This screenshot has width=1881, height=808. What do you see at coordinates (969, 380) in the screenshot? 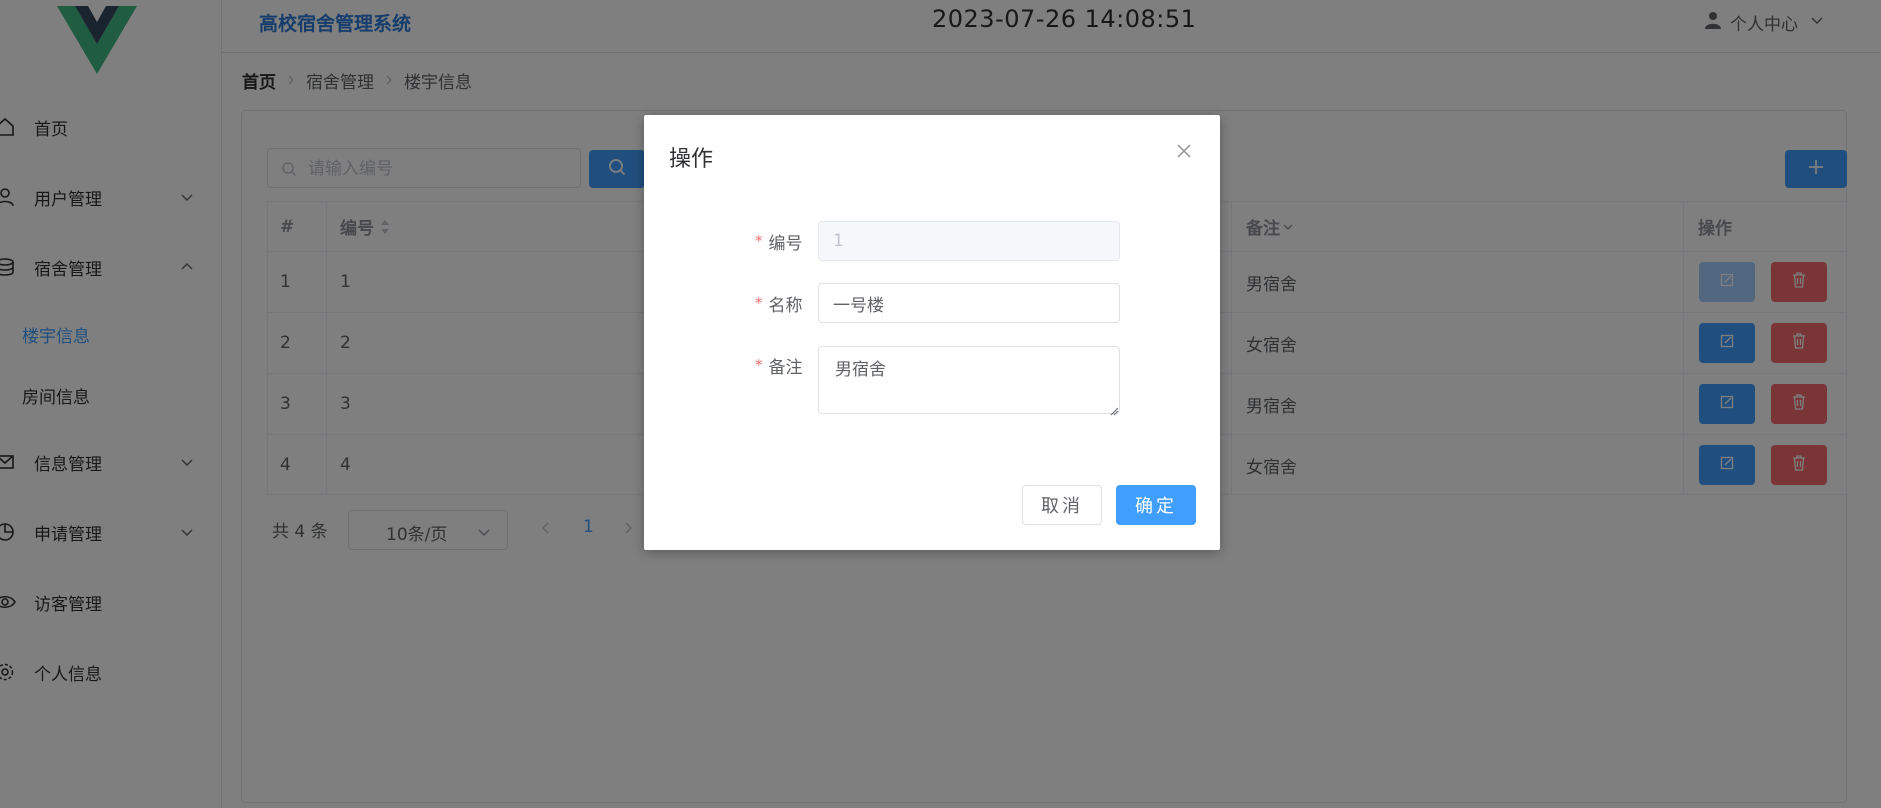
I see `remark-textarea: 男宿舍` at bounding box center [969, 380].